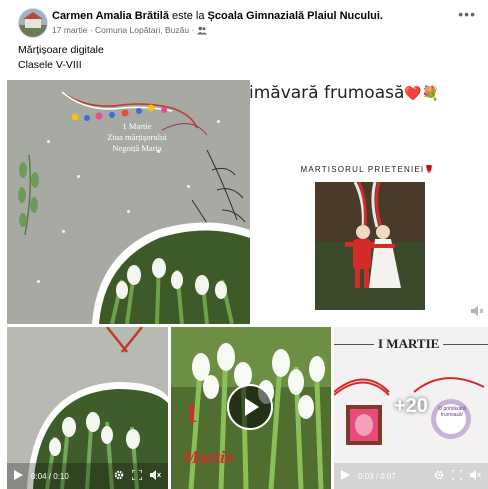  Describe the element at coordinates (87, 476) in the screenshot. I see `video-controls: 0:04 / 0:10` at that location.